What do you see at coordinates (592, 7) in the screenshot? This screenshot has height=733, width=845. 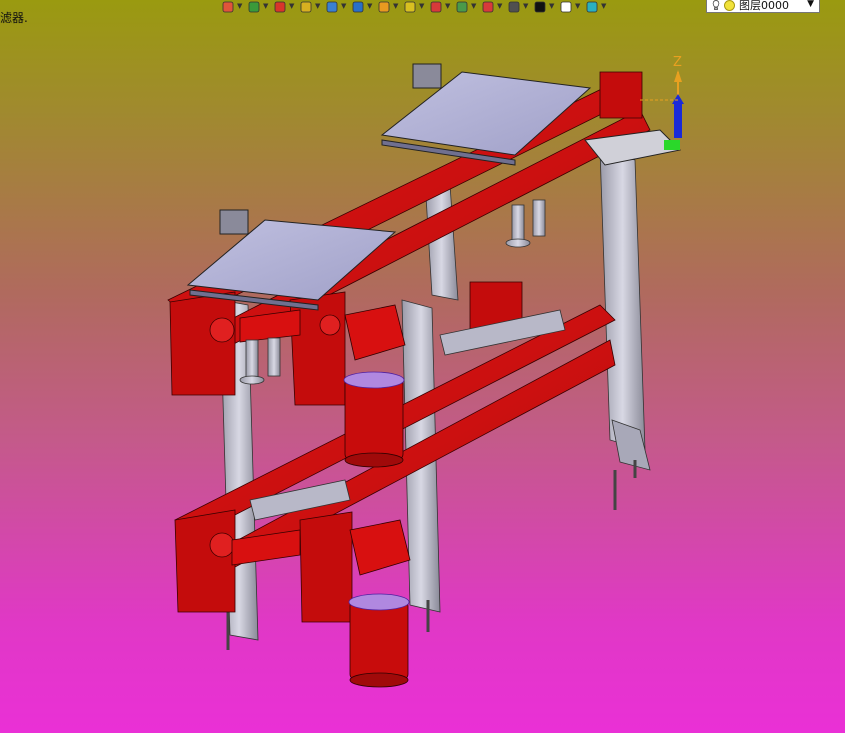 I see `layers-icon` at bounding box center [592, 7].